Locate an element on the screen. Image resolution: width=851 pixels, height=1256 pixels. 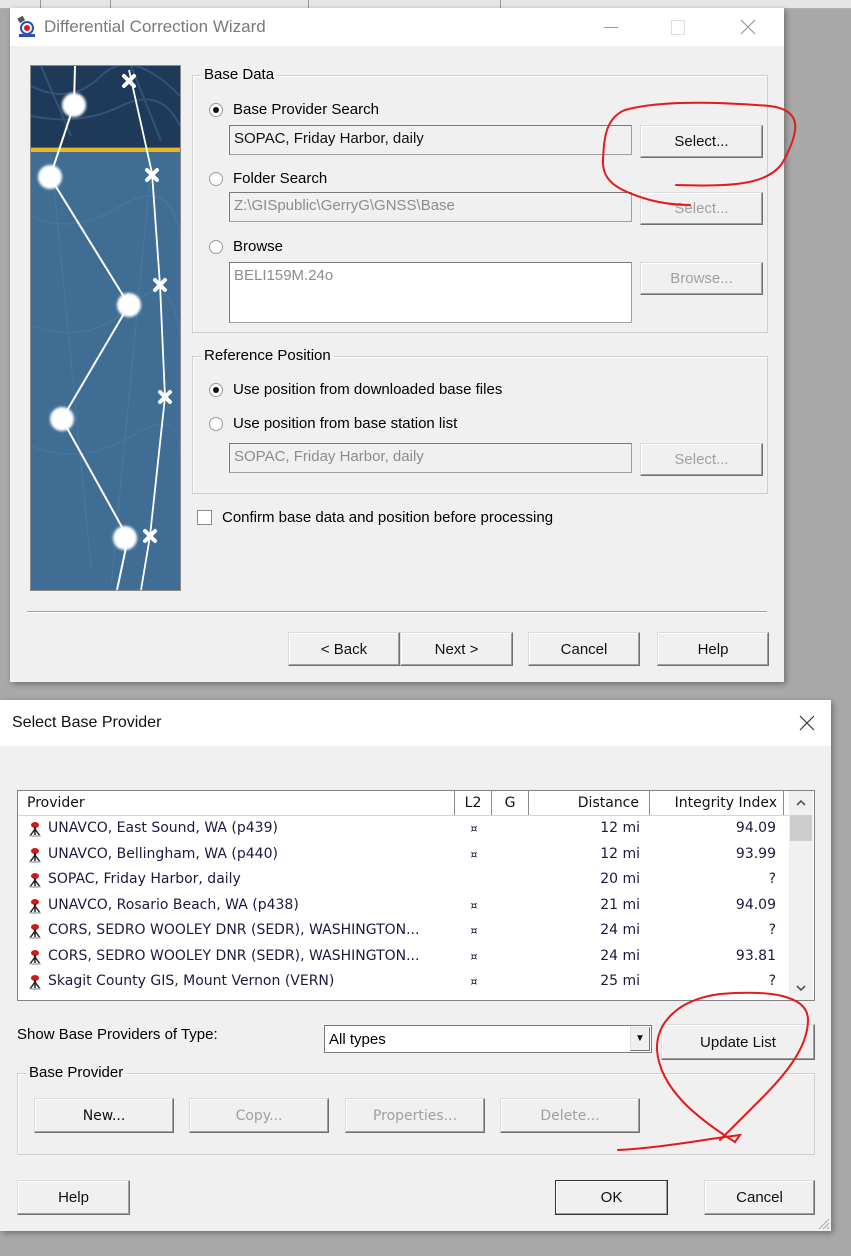
provider-type-label: Show Base Providers of Type: is located at coordinates (117, 1034).